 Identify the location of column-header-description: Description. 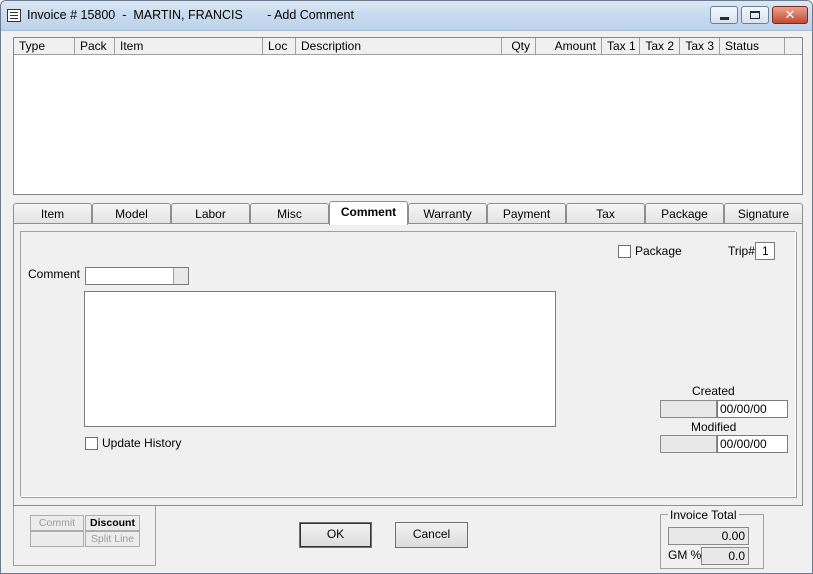
(399, 46).